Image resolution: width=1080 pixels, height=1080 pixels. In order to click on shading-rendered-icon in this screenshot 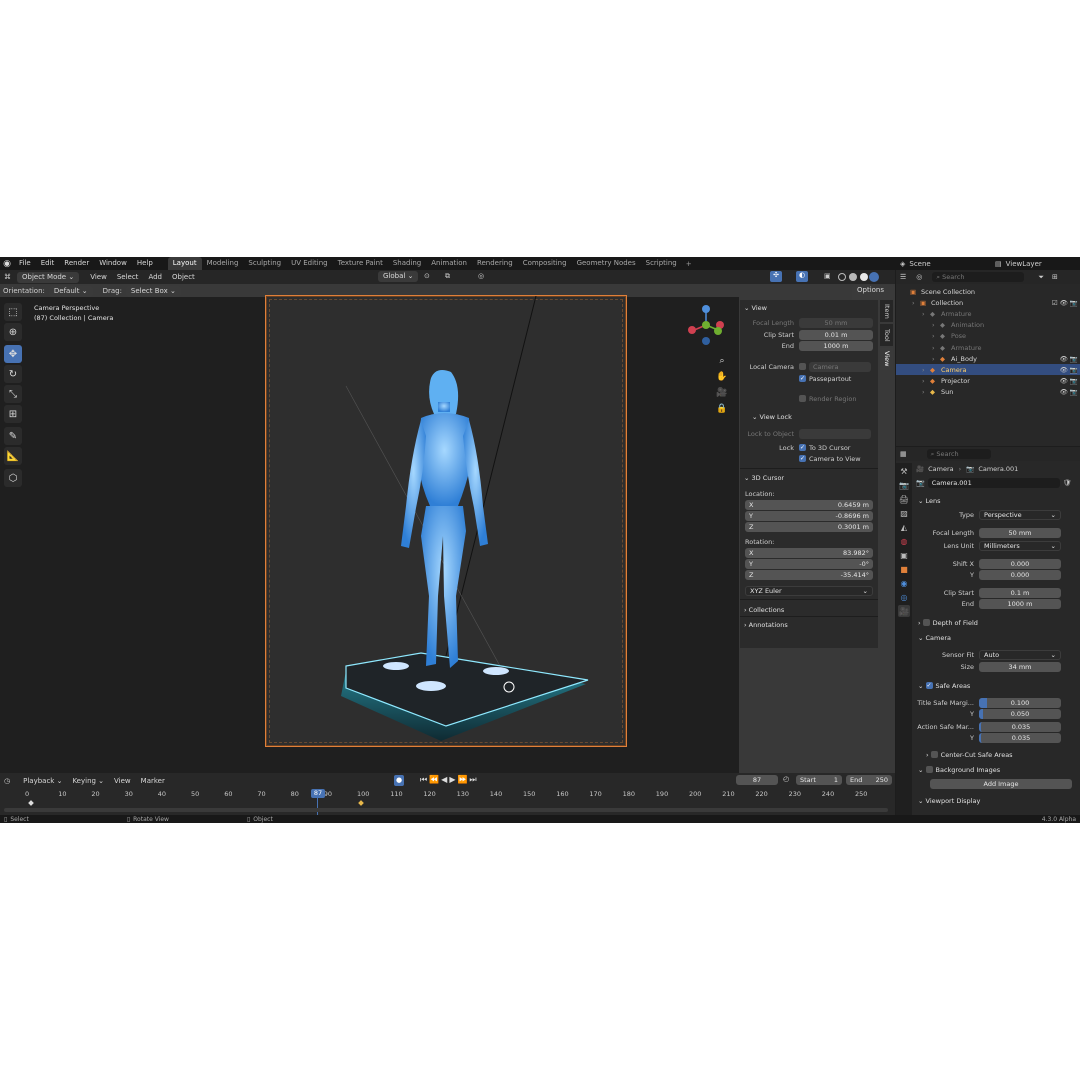, I will do `click(874, 277)`.